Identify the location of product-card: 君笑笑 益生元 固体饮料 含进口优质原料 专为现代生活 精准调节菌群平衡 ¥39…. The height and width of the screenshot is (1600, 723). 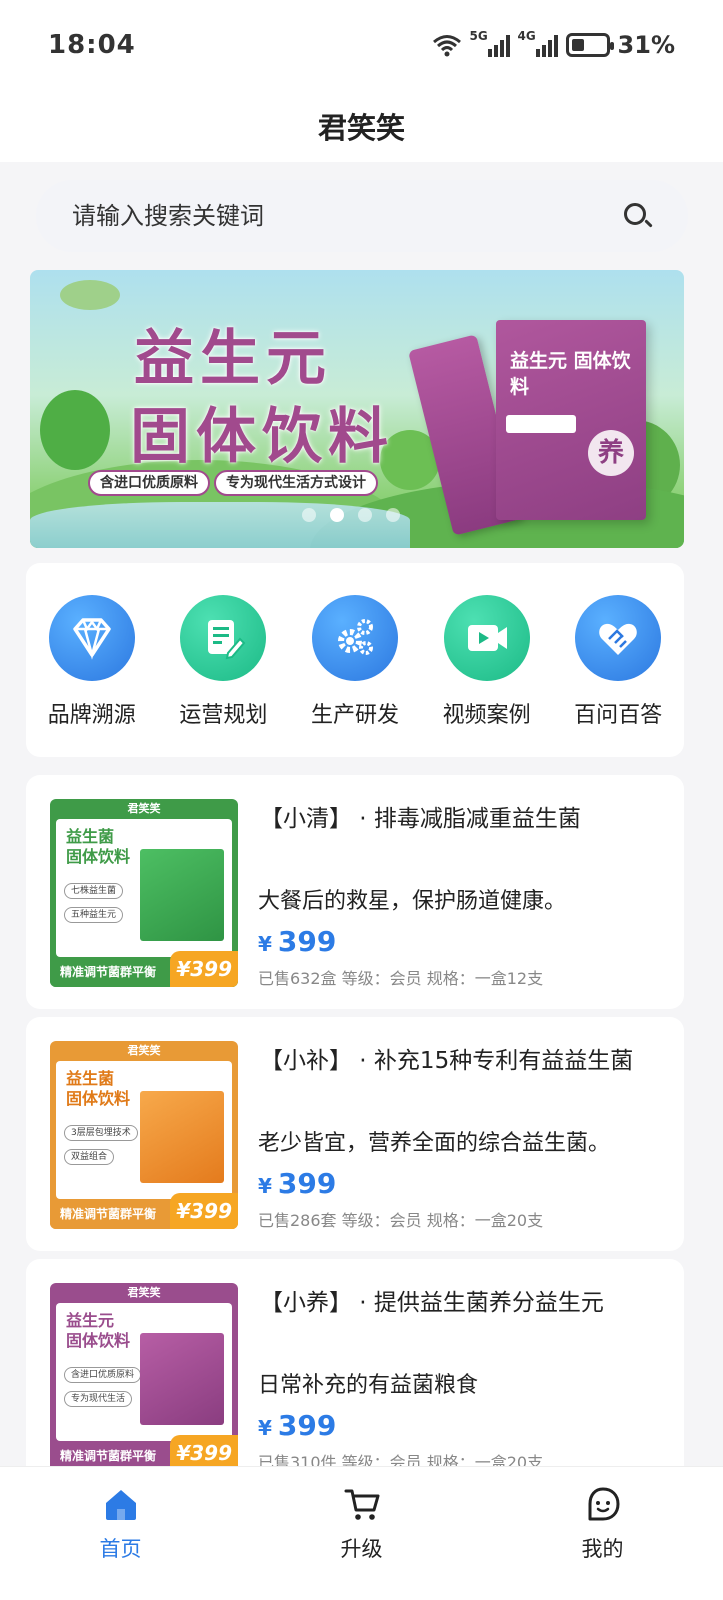
(355, 1376).